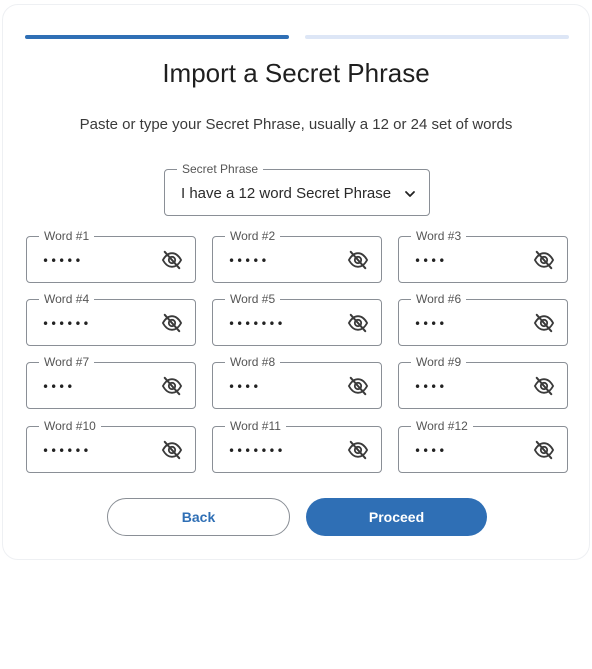 The width and height of the screenshot is (592, 669). I want to click on word-field-11: Word #11 •••••••, so click(297, 446).